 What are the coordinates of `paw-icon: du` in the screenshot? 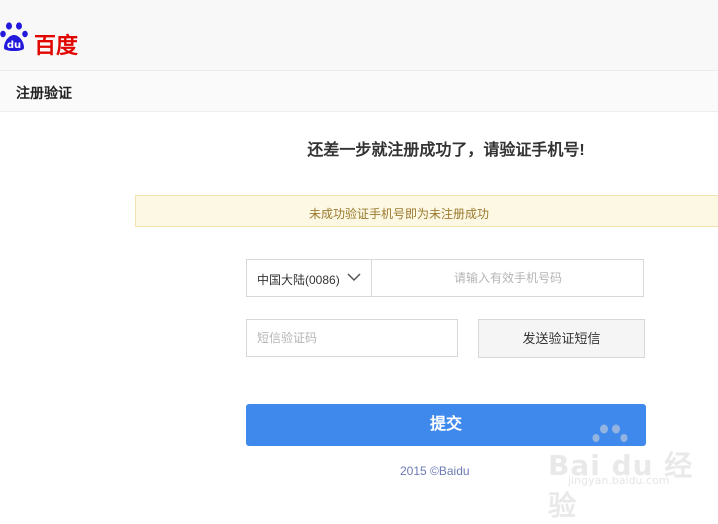 It's located at (14, 36).